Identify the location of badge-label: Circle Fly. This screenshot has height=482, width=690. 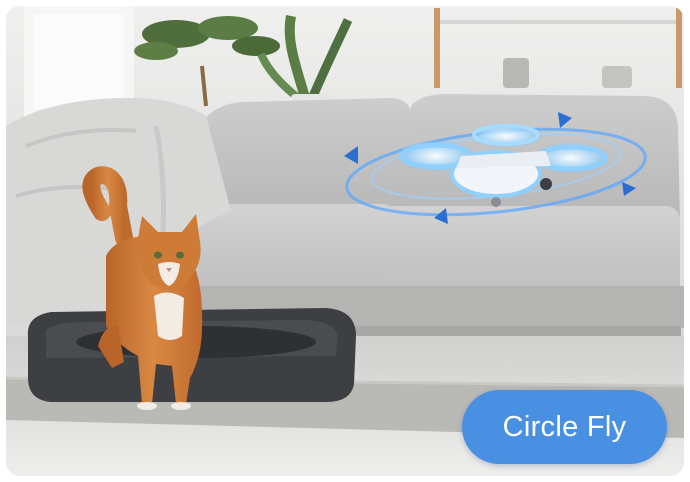
(564, 426).